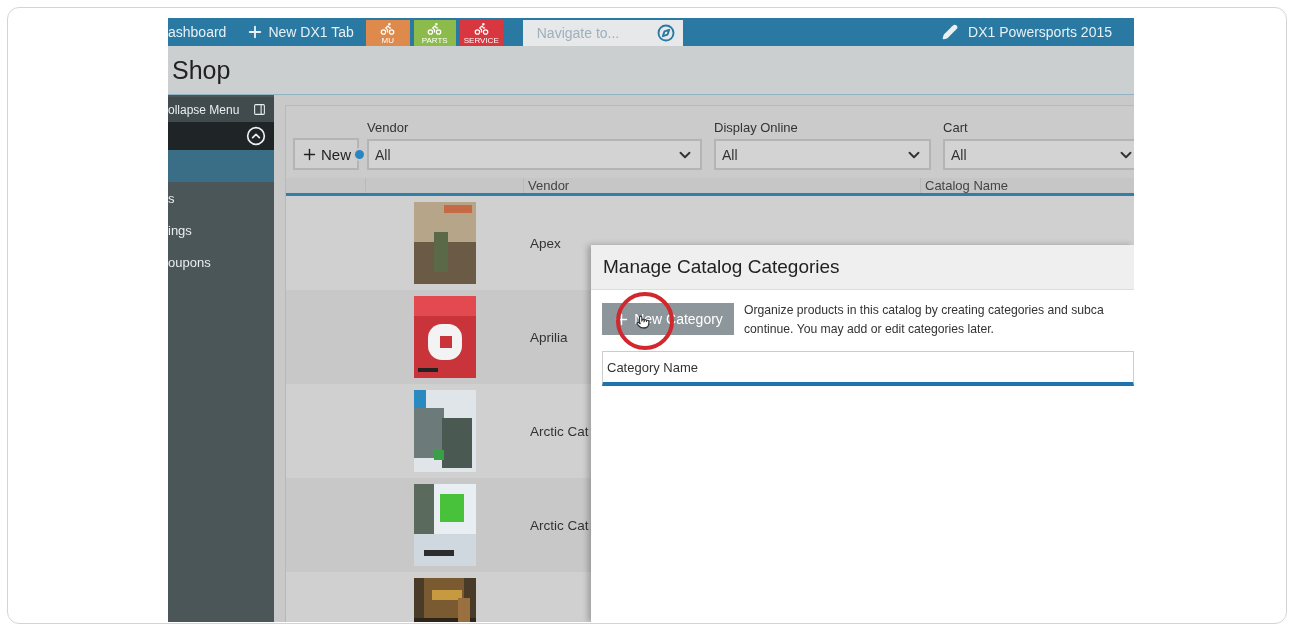 The image size is (1294, 631). What do you see at coordinates (924, 320) in the screenshot?
I see `dialog-description: Organize products in this catalog by creating categories and subca continue. You may add or edit categories later.` at bounding box center [924, 320].